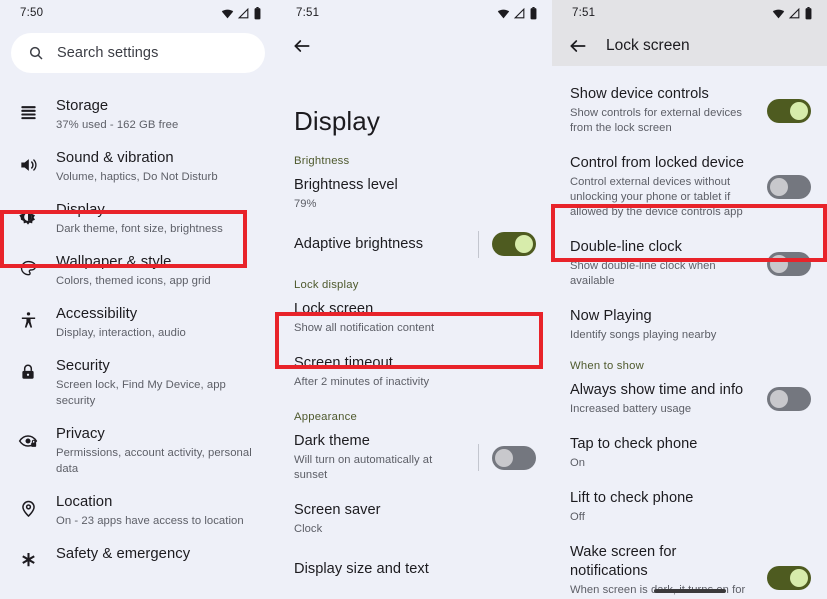 The height and width of the screenshot is (599, 827). I want to click on toggle-always-show-time-and-info, so click(789, 399).